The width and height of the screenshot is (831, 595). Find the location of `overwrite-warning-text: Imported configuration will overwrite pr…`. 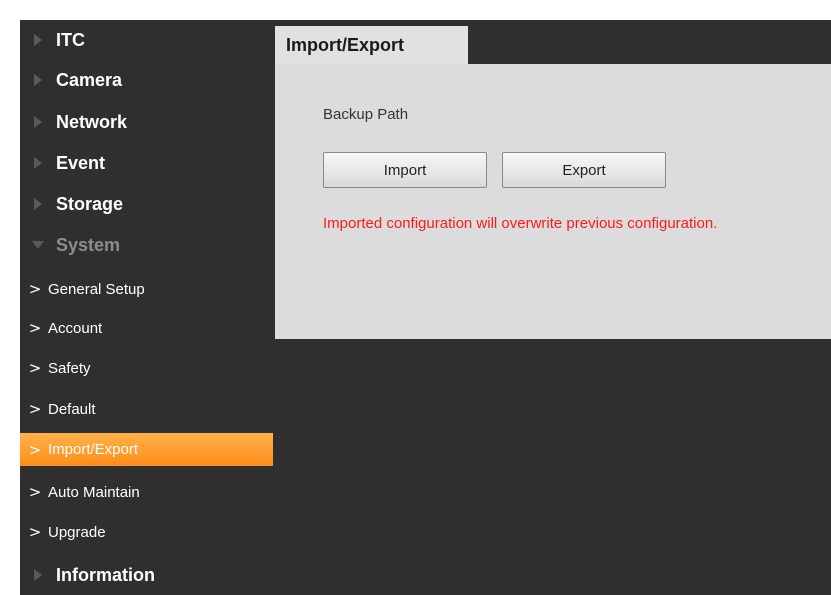

overwrite-warning-text: Imported configuration will overwrite pr… is located at coordinates (520, 223).